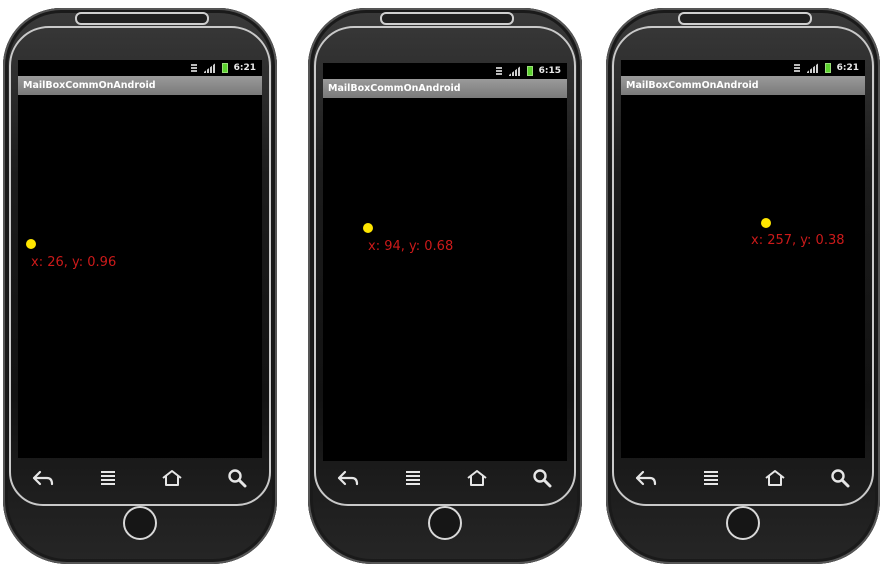  I want to click on touch-coordinates-label: x: 94, y: 0.68, so click(411, 246).